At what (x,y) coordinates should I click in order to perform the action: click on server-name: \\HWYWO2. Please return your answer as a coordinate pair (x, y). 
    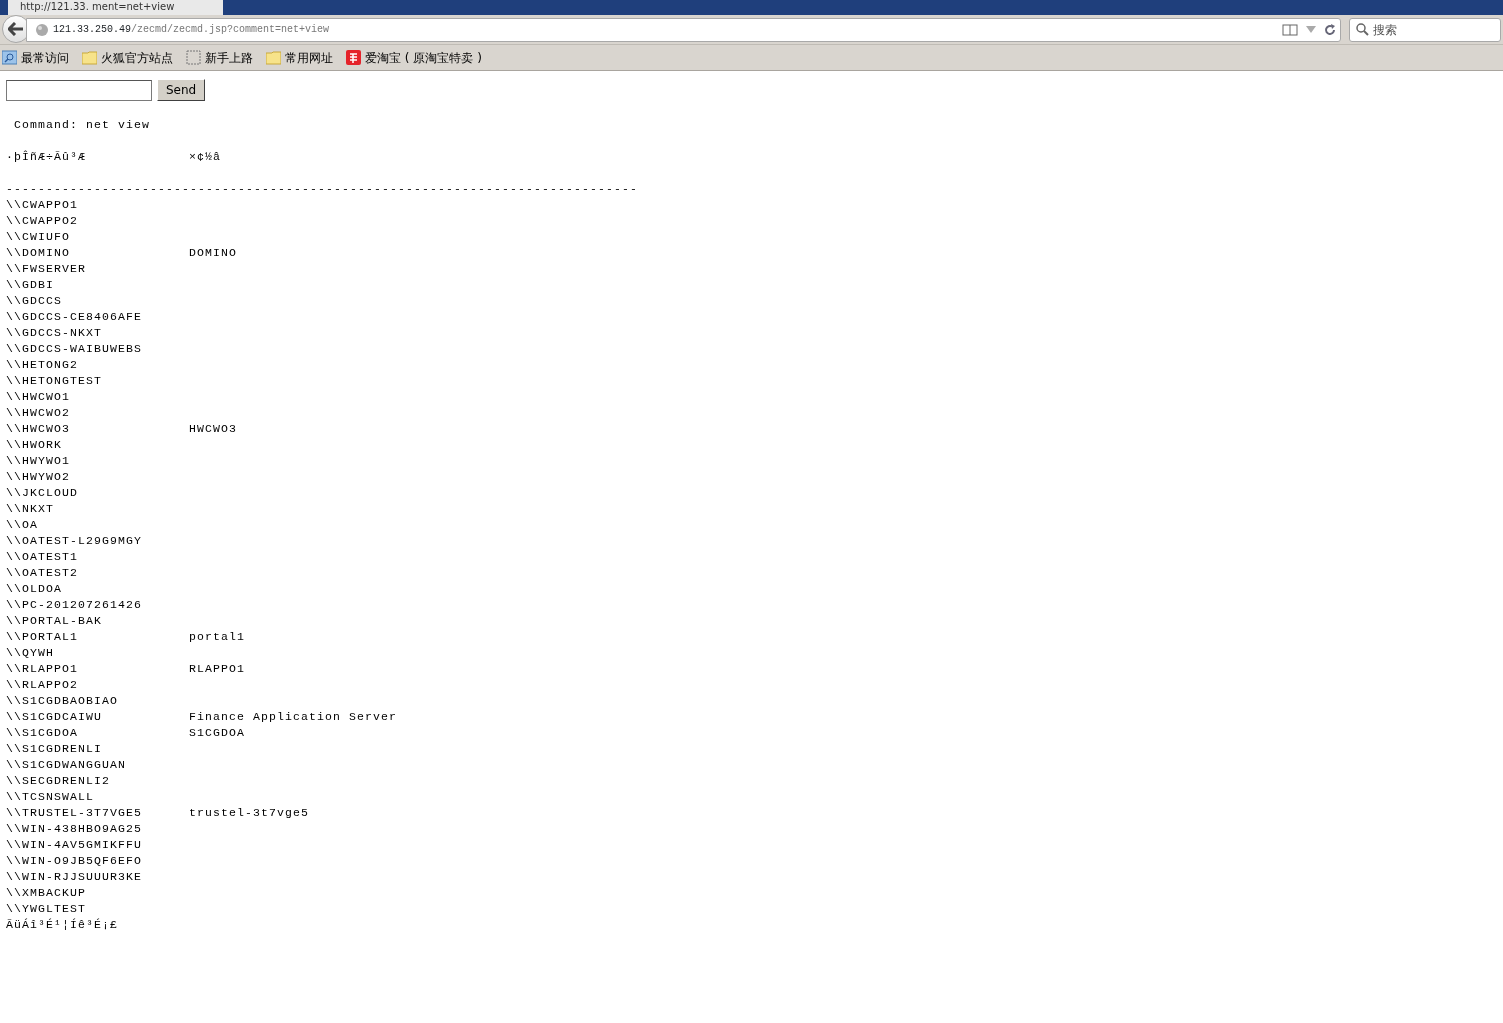
    Looking at the image, I should click on (38, 477).